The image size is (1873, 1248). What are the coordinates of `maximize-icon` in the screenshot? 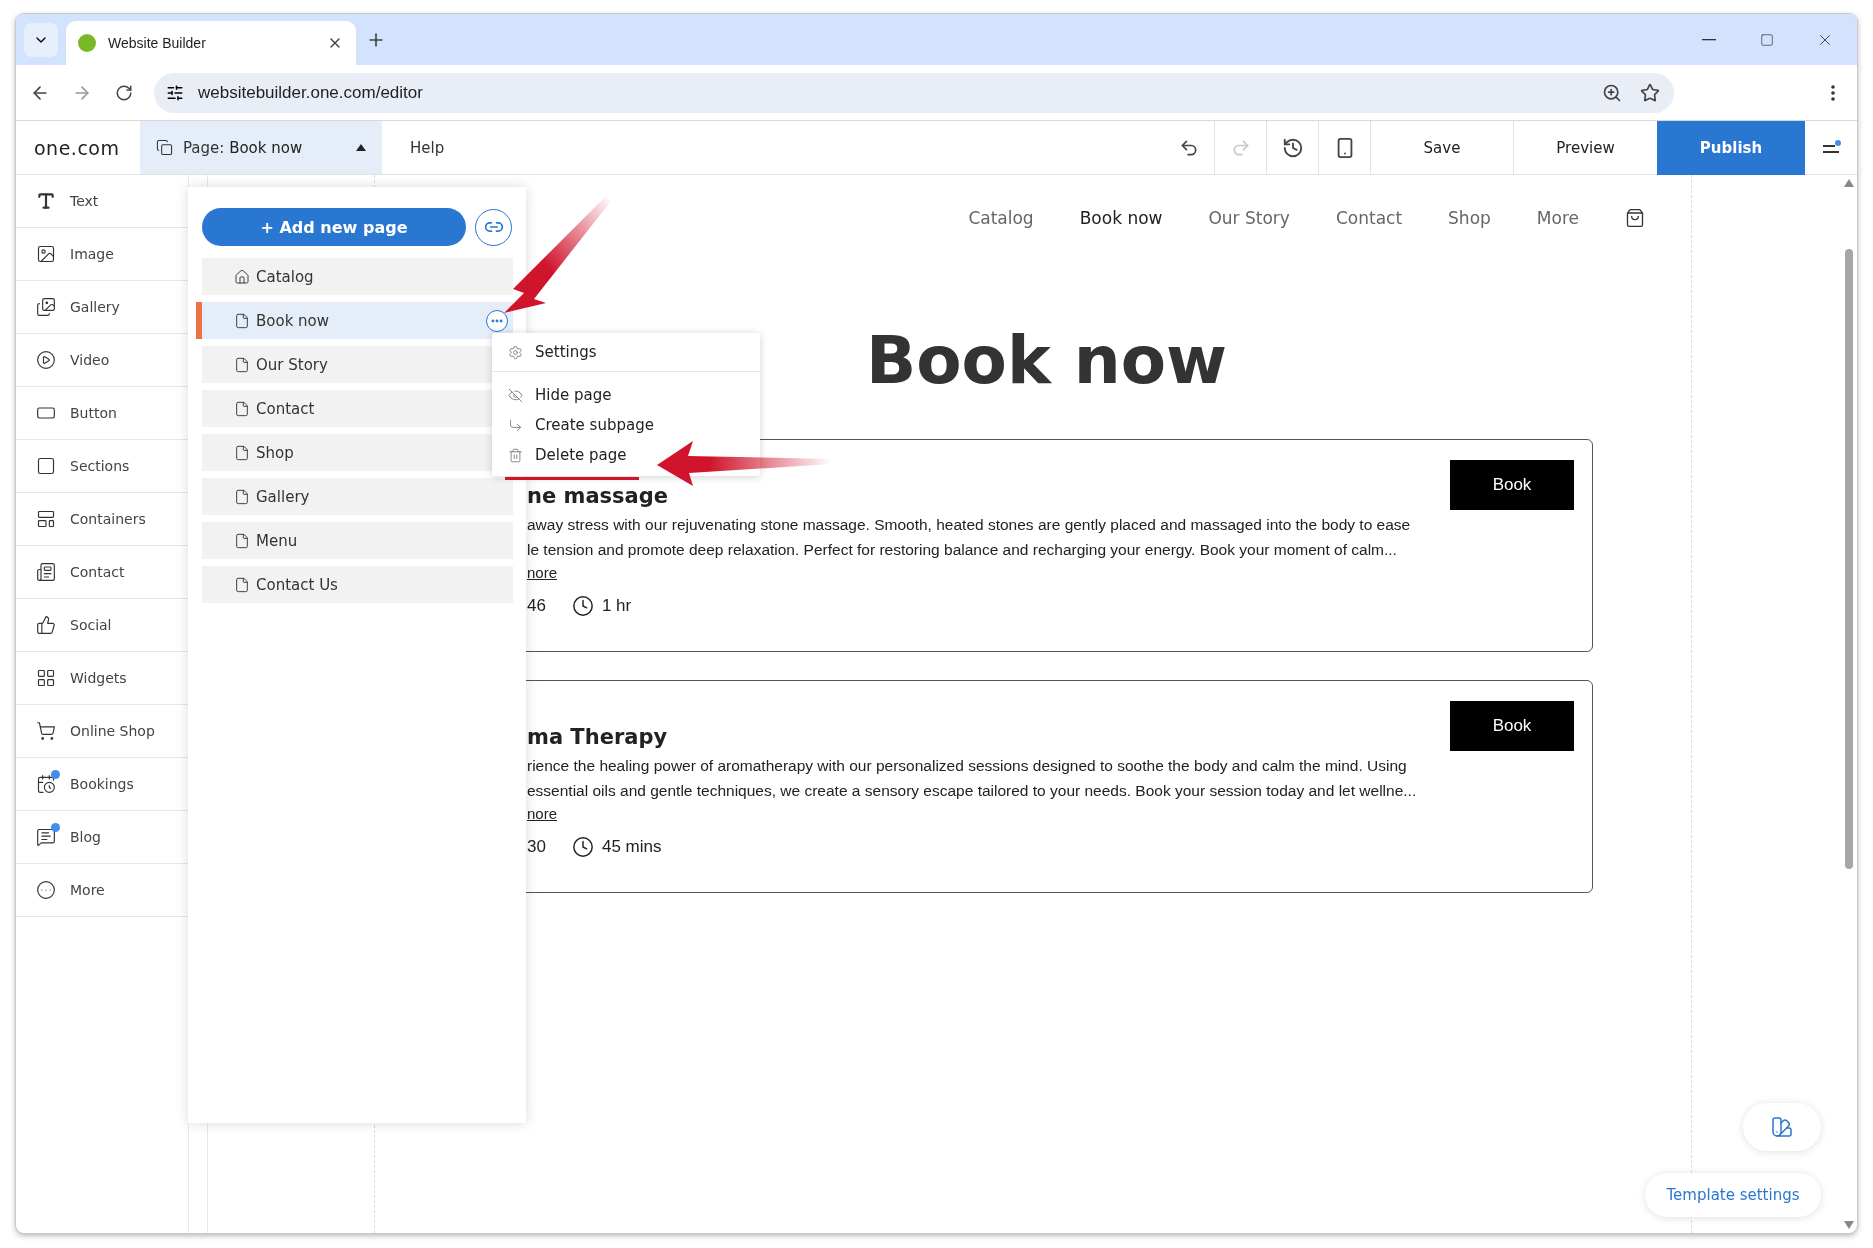 It's located at (1767, 39).